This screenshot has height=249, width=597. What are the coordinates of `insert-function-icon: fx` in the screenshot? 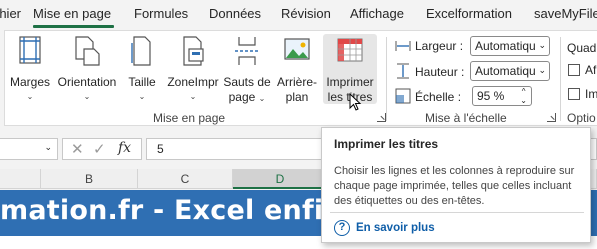 It's located at (124, 148).